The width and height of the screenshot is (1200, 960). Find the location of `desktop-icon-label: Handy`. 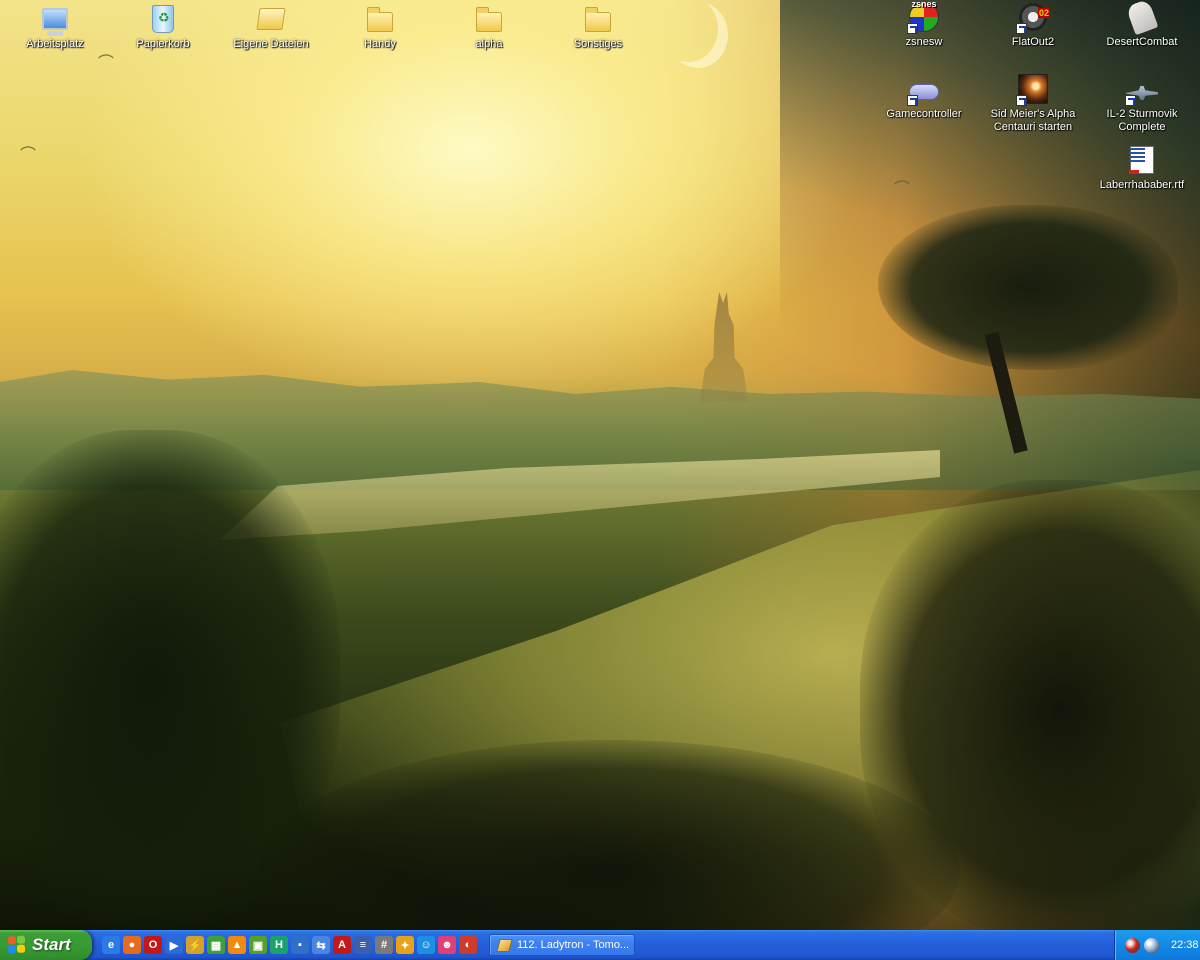

desktop-icon-label: Handy is located at coordinates (380, 44).